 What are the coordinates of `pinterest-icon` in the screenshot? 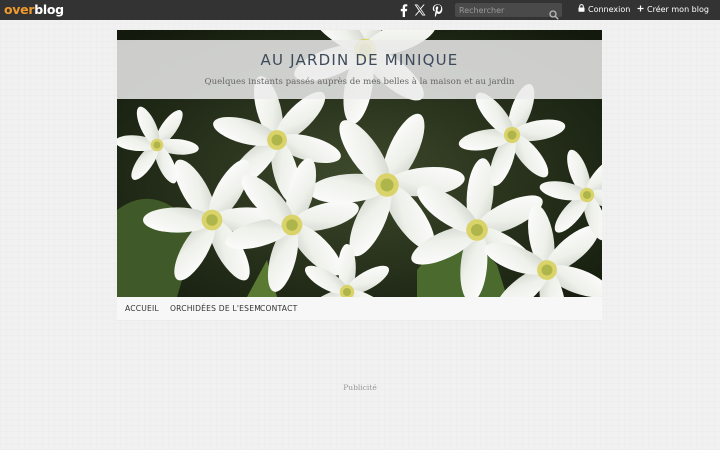 It's located at (437, 10).